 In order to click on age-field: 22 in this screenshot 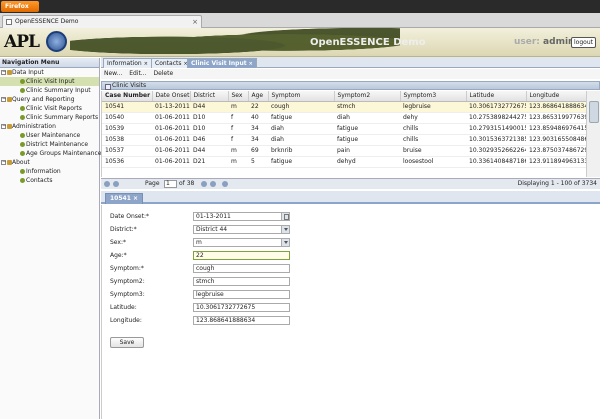, I will do `click(241, 255)`.